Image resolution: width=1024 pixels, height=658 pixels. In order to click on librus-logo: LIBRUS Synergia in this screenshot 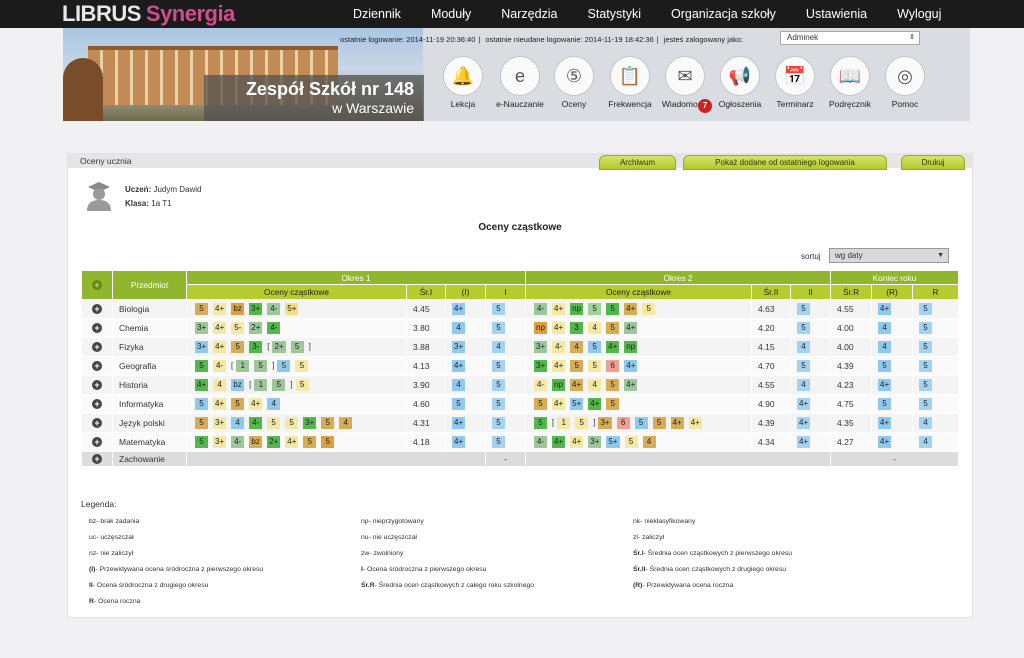, I will do `click(148, 14)`.